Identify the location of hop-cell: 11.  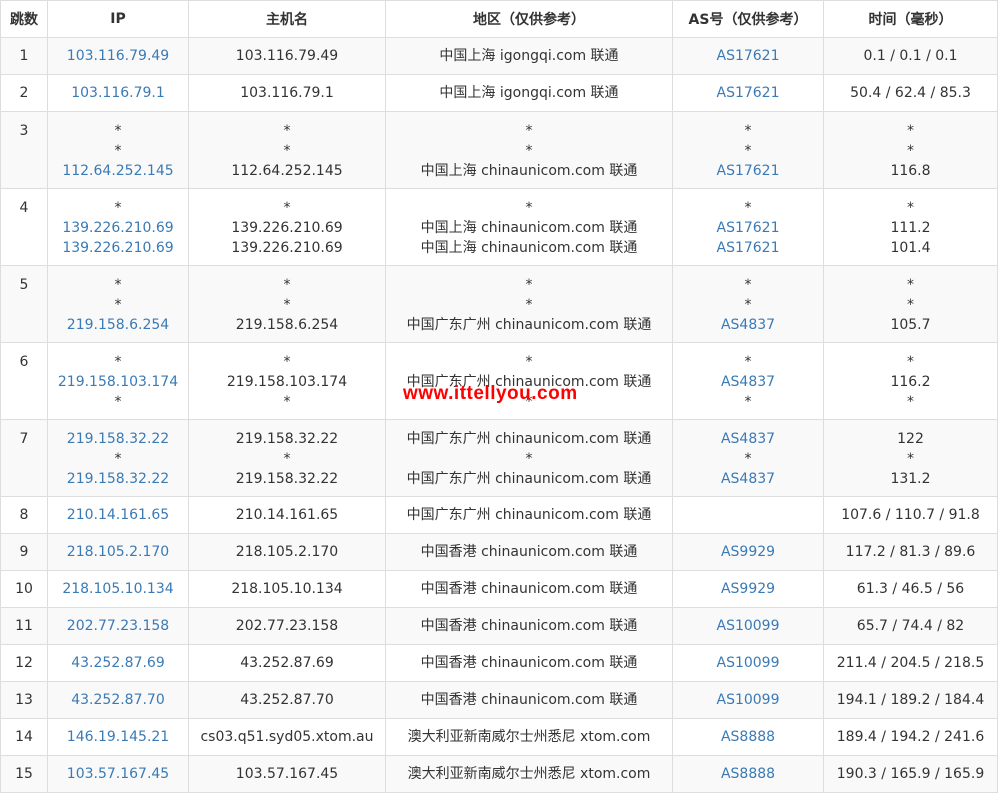
(24, 626).